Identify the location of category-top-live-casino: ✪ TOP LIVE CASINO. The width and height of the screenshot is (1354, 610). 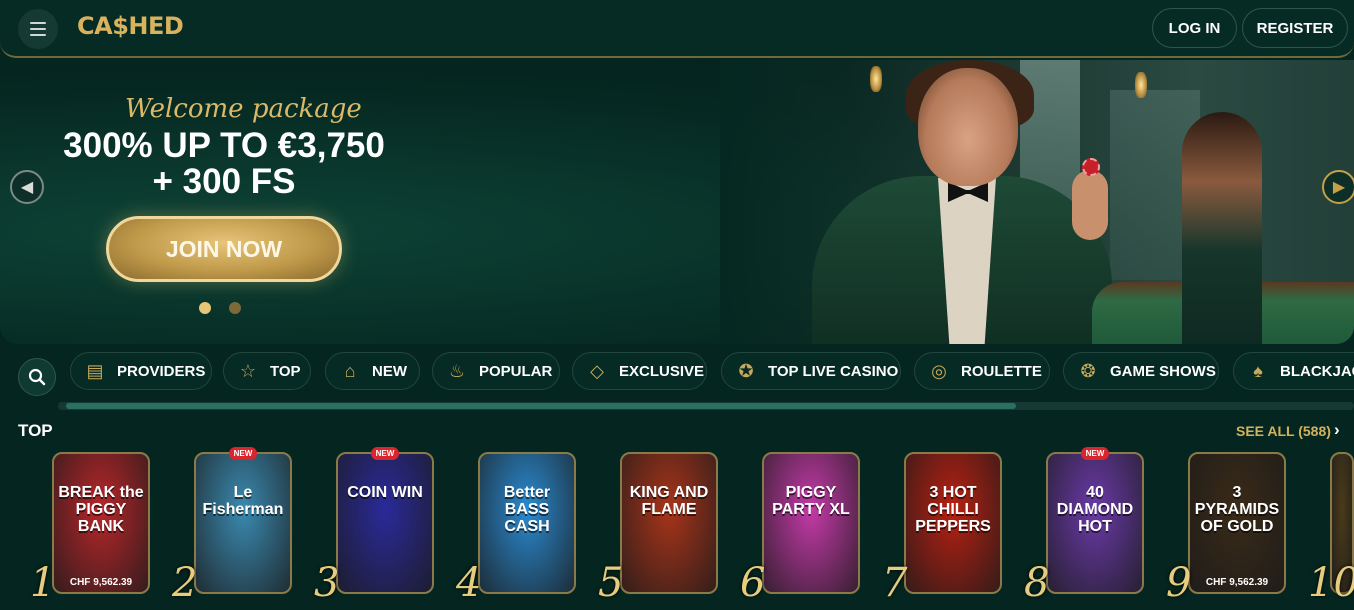
(811, 371).